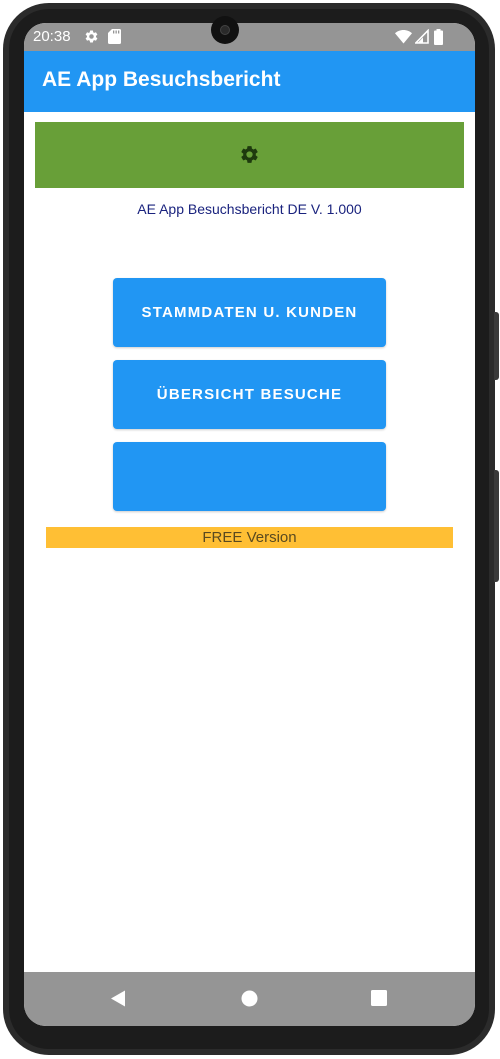 Image resolution: width=500 pixels, height=1059 pixels. Describe the element at coordinates (249, 209) in the screenshot. I see `version-label: AE App Besuchsbericht DE V. 1.000` at that location.